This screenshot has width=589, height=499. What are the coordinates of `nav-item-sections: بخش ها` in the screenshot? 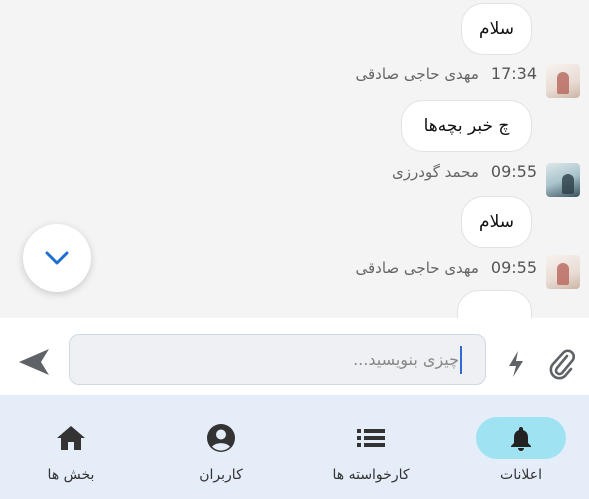 It's located at (71, 447).